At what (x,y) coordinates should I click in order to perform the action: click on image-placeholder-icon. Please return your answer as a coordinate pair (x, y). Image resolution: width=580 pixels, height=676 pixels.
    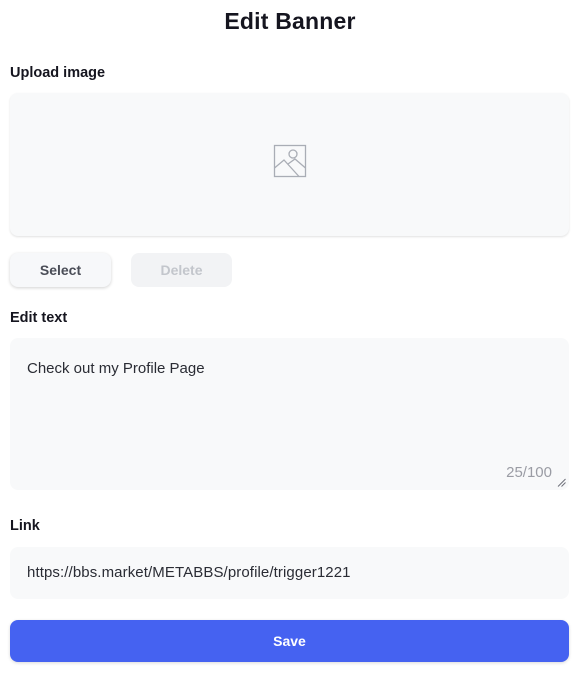
    Looking at the image, I should click on (289, 160).